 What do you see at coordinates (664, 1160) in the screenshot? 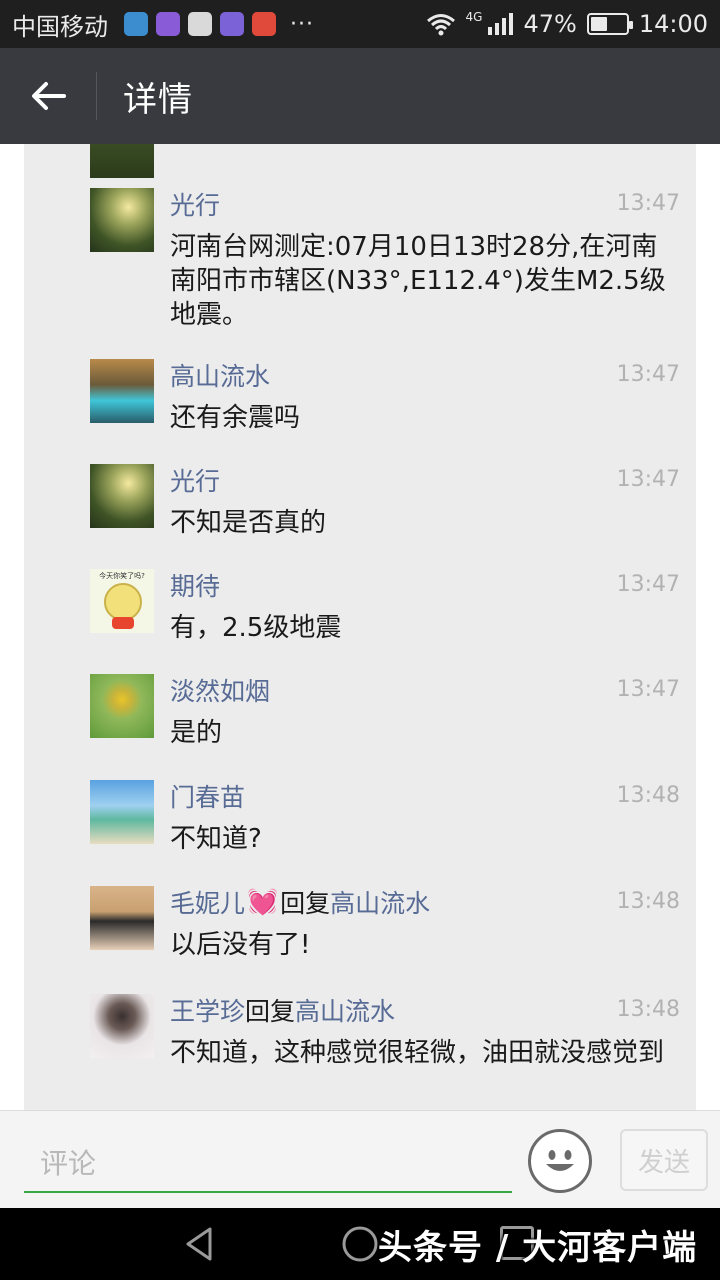
I see `send-button: 发送` at bounding box center [664, 1160].